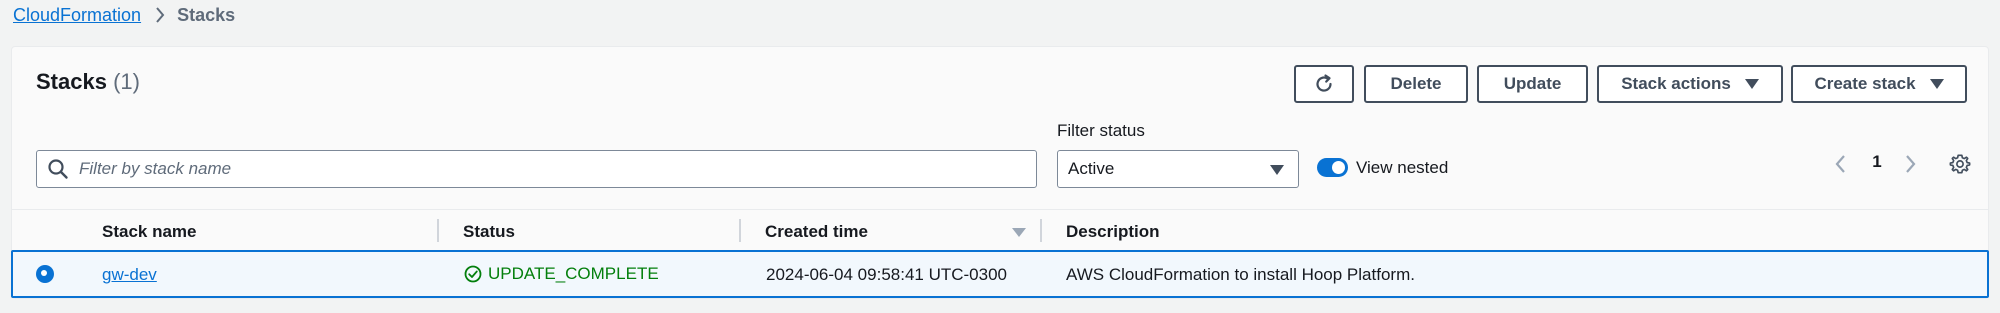  I want to click on page-title: Stacks (1), so click(88, 82).